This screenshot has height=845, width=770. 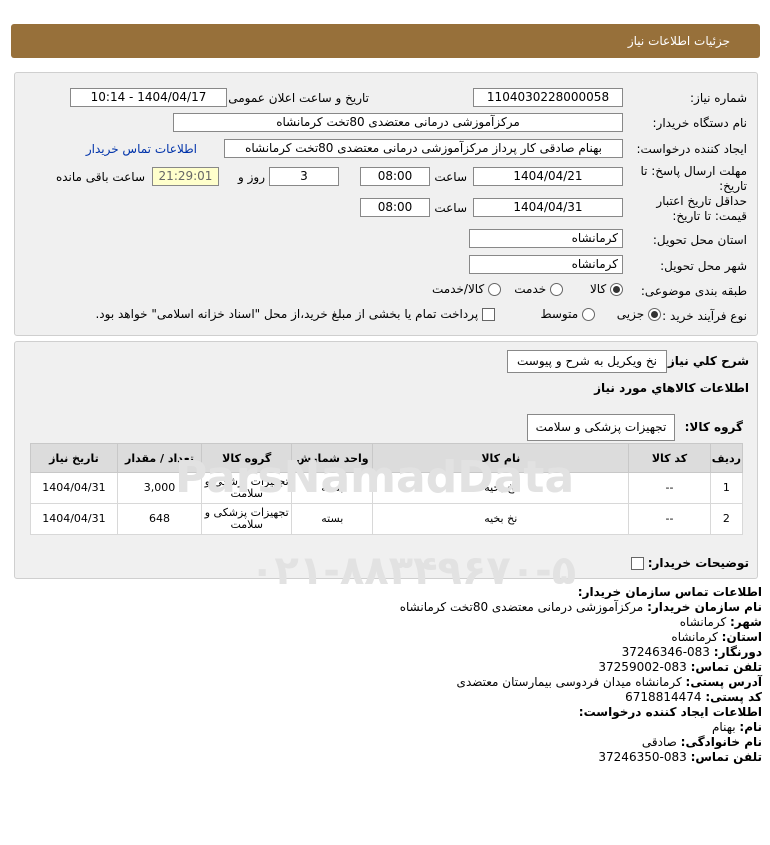 What do you see at coordinates (693, 291) in the screenshot?
I see `category-label: طبقه بندی موضوعی:` at bounding box center [693, 291].